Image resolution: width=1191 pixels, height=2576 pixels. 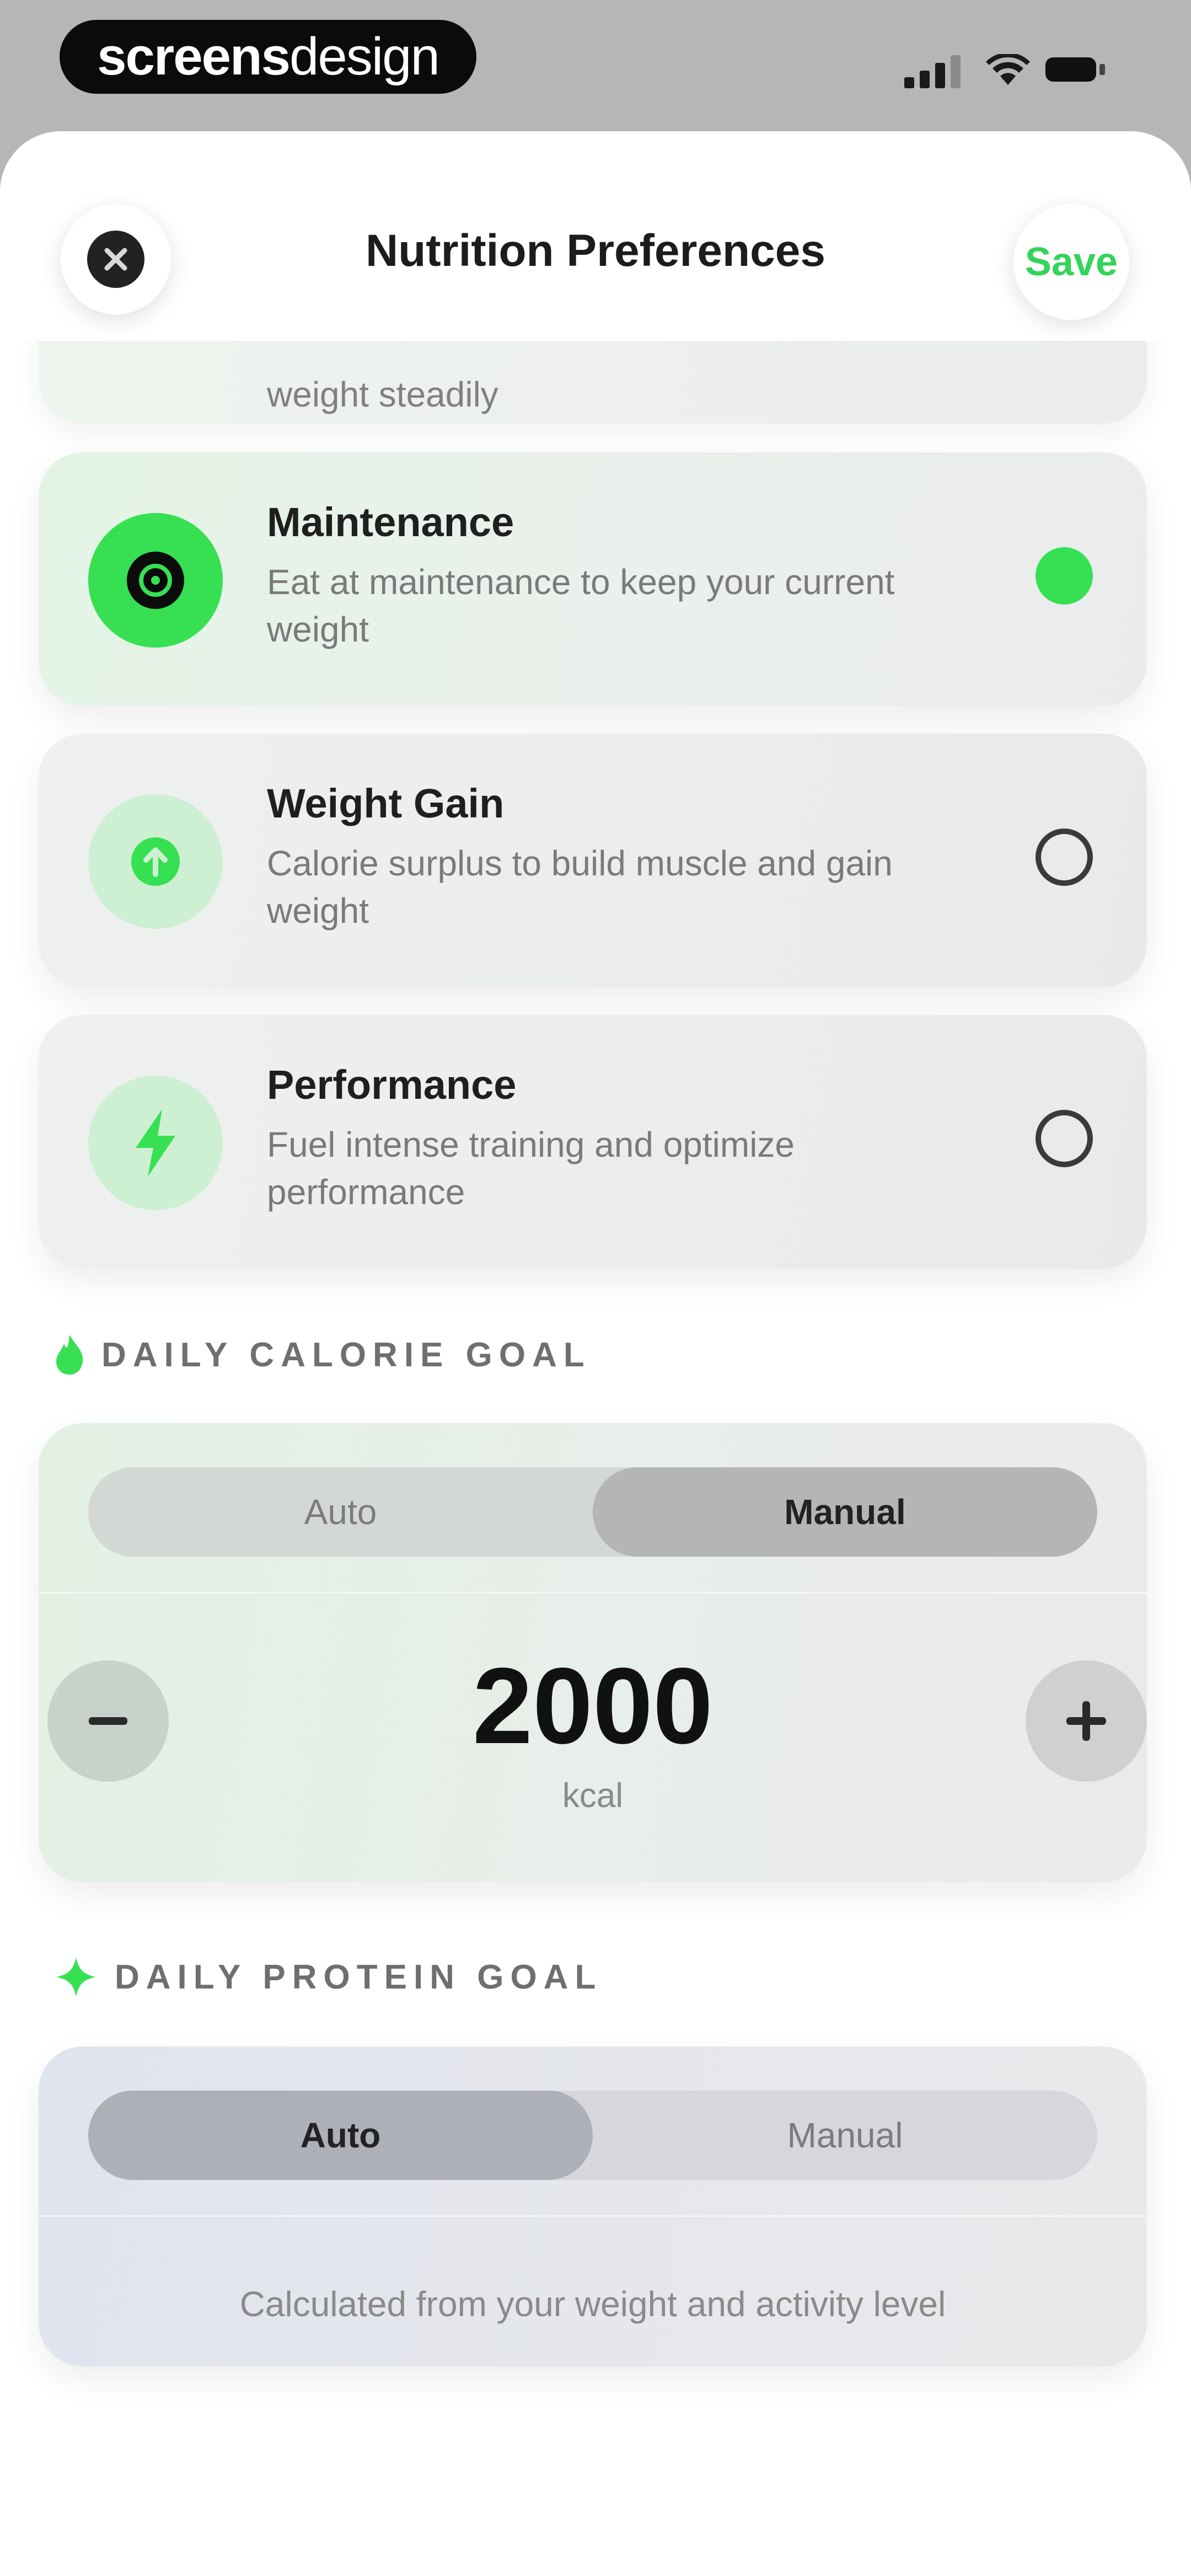 I want to click on radio-selected, so click(x=1064, y=576).